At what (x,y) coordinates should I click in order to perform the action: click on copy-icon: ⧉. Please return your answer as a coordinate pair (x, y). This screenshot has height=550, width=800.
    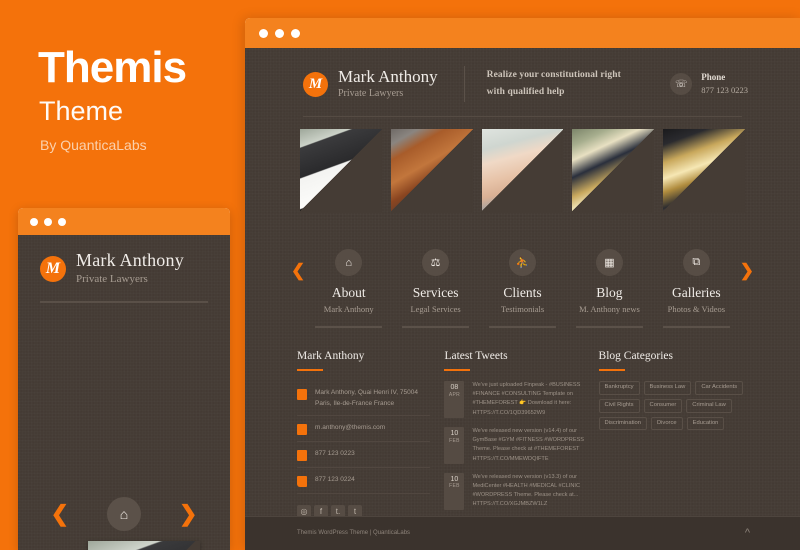
    Looking at the image, I should click on (696, 262).